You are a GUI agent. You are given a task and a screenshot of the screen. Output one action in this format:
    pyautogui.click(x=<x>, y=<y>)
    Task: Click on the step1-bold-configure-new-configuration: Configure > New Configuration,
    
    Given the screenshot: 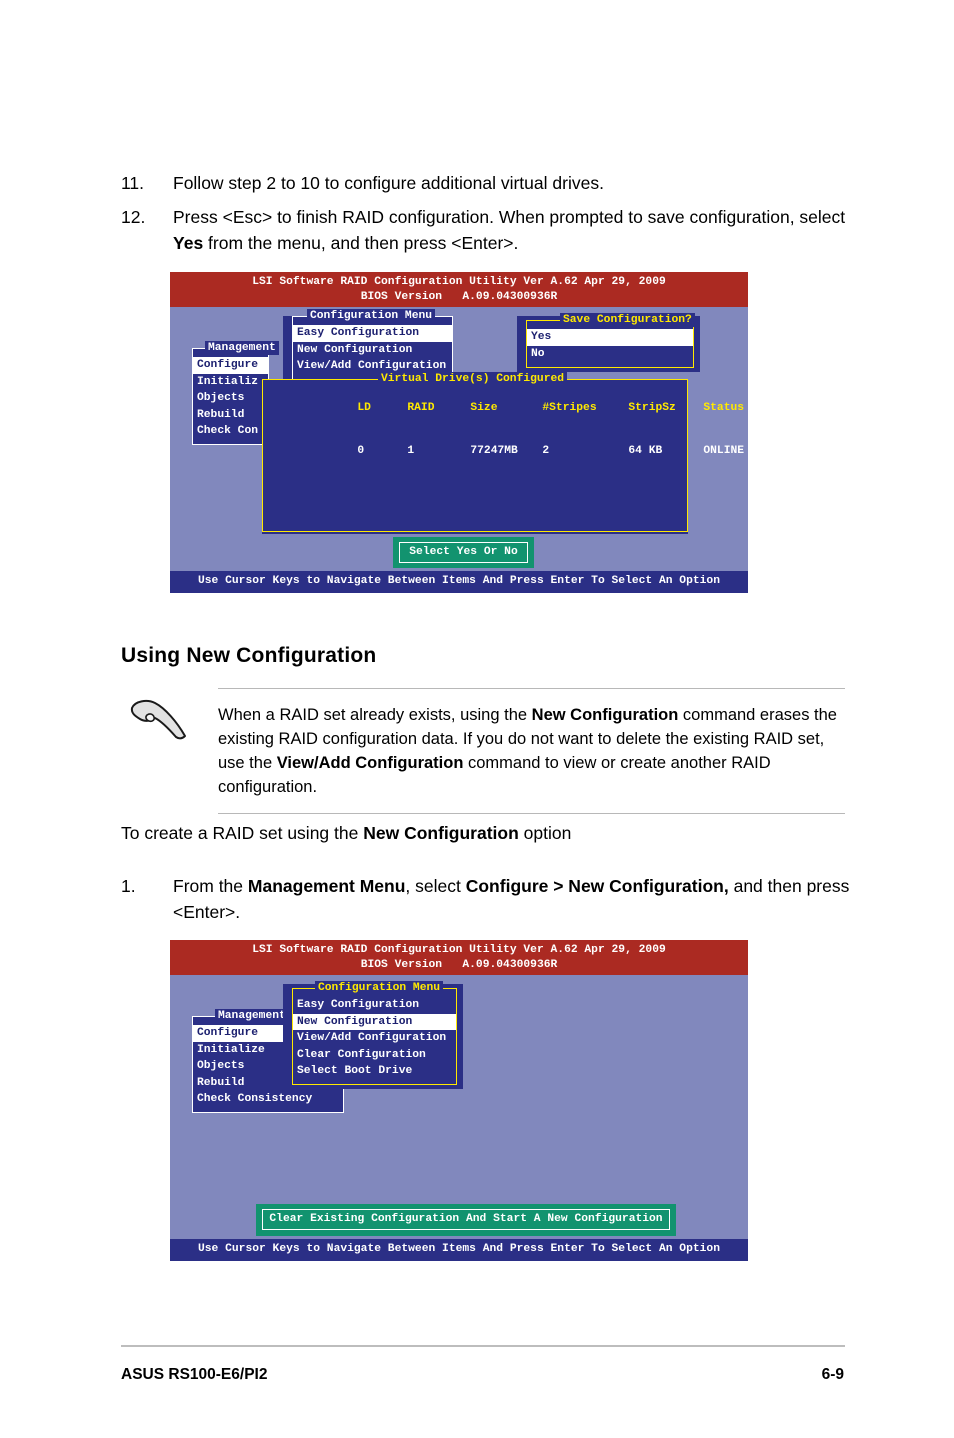 What is the action you would take?
    pyautogui.click(x=597, y=886)
    